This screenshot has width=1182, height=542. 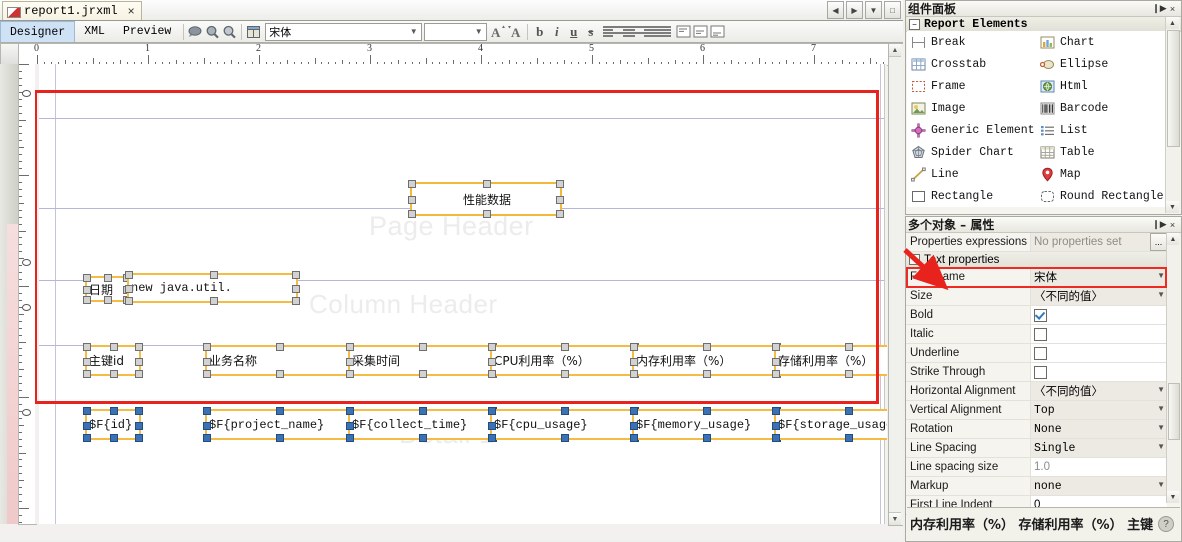 I want to click on property-row-horizontal-alignment: Horizontal Alignment 〈不同的值〉 ▼, so click(x=1036, y=391).